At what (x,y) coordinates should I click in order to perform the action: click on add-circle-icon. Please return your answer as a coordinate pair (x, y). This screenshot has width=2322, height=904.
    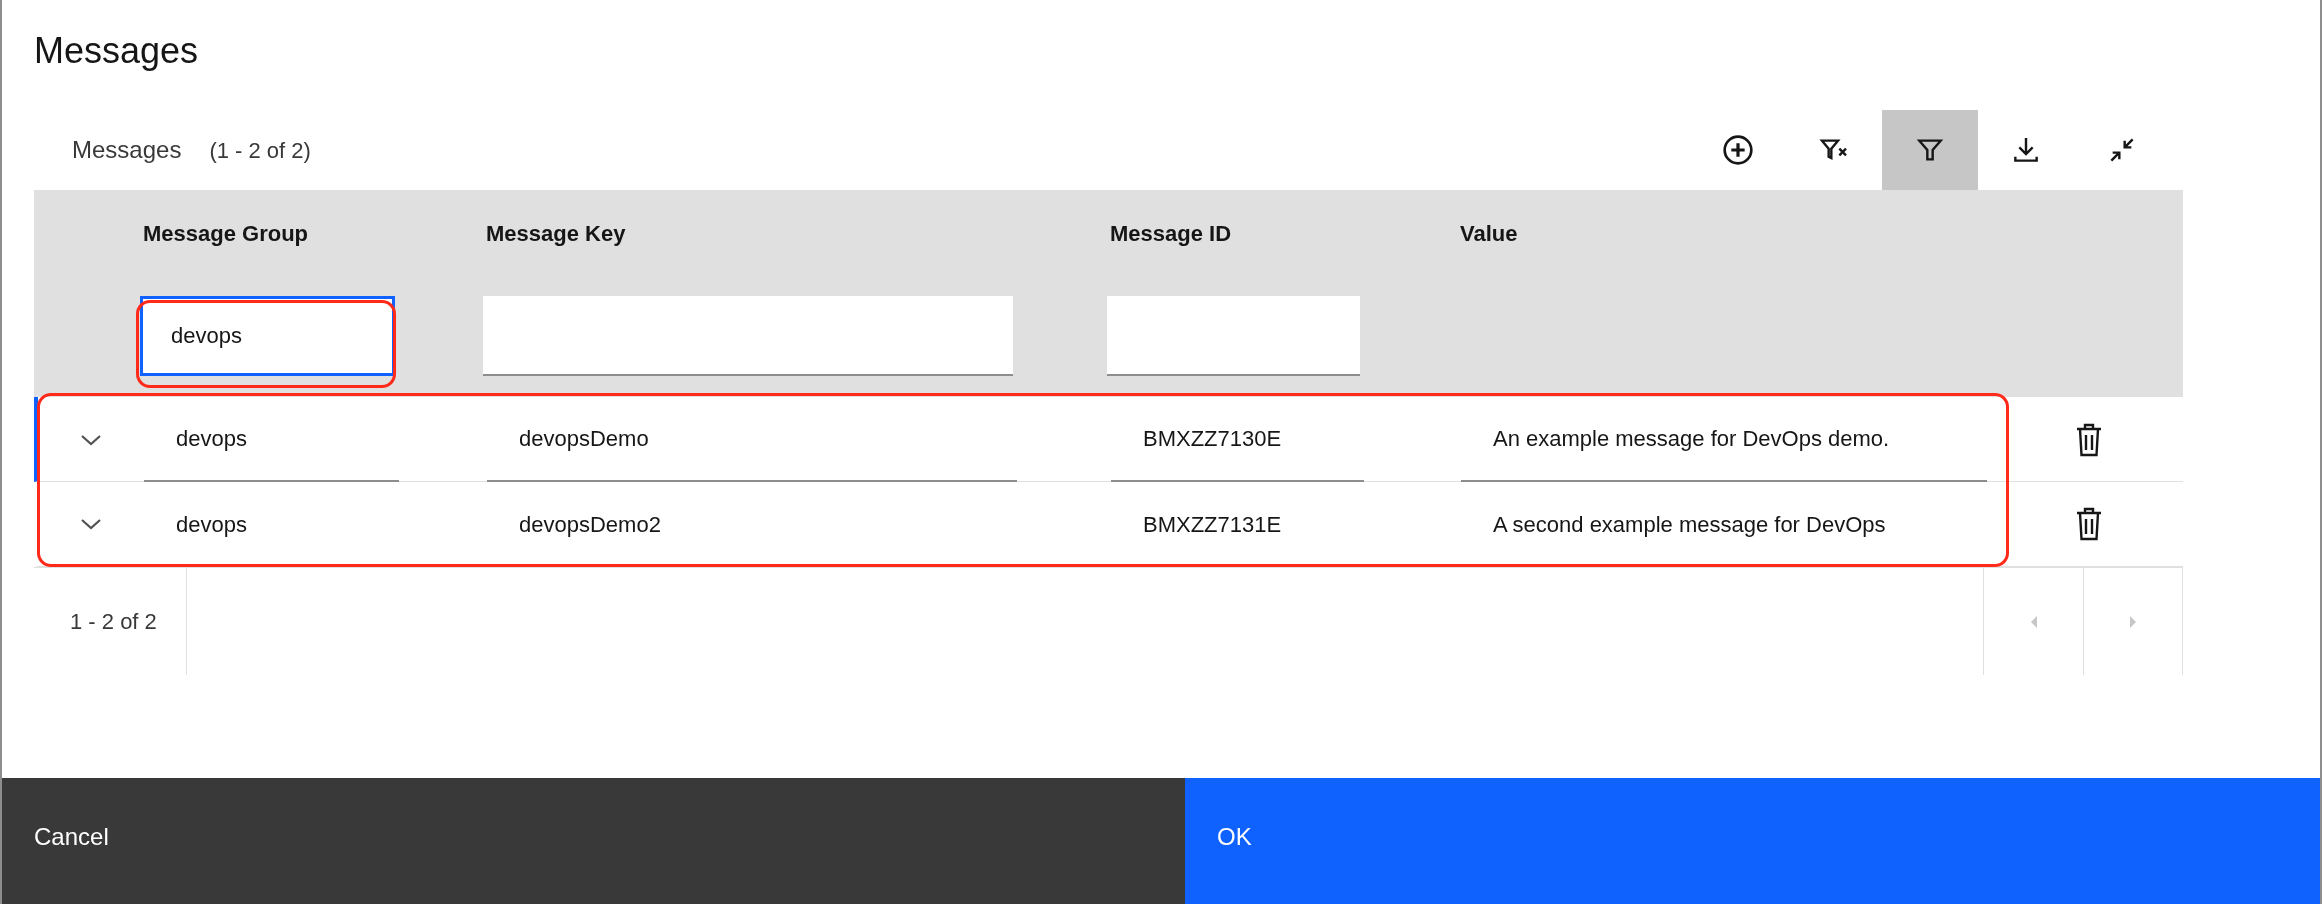
    Looking at the image, I should click on (1738, 150).